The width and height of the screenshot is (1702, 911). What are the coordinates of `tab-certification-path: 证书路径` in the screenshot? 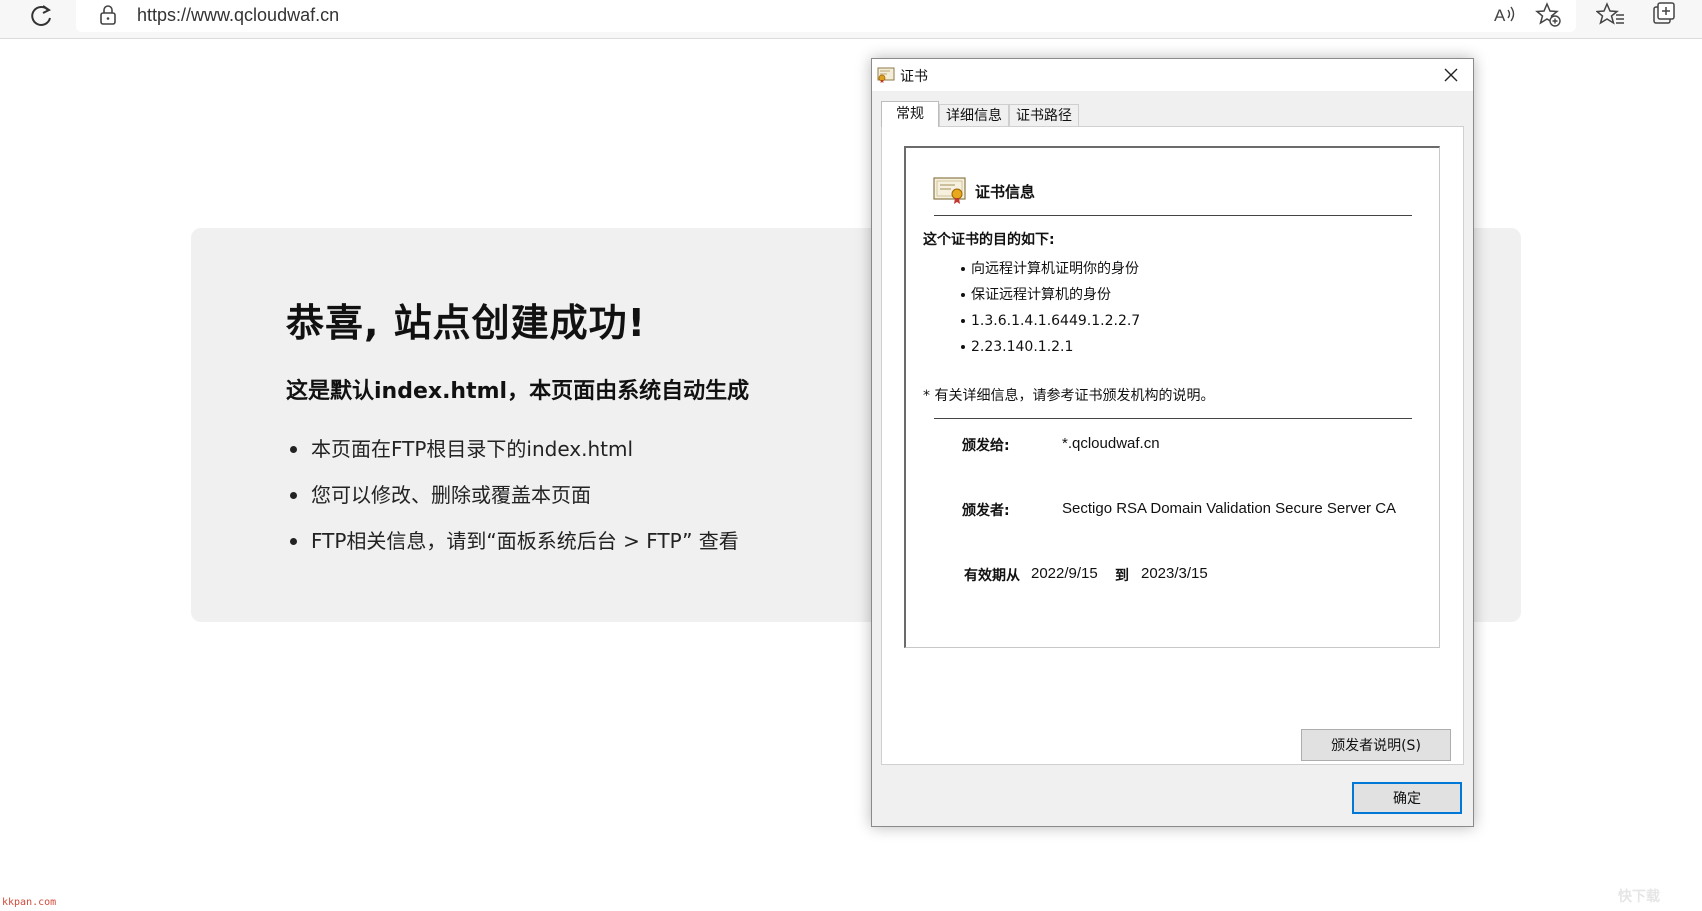 It's located at (1044, 115).